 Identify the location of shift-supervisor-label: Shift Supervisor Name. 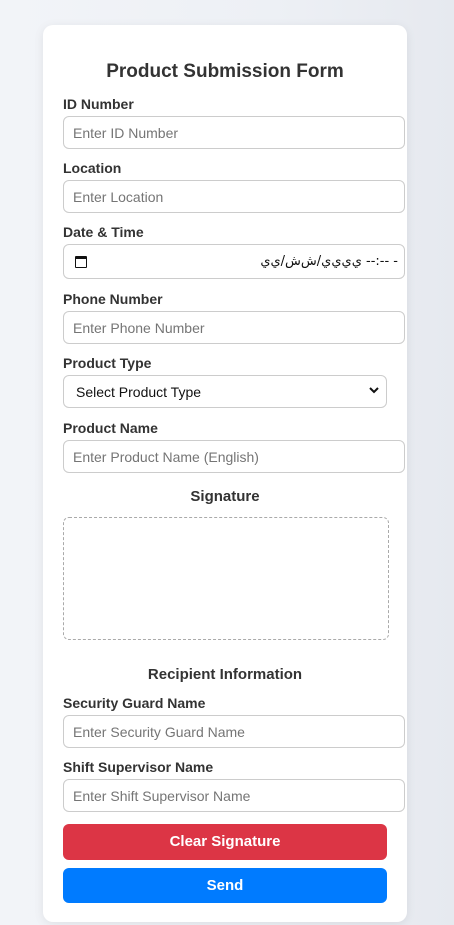
(138, 767).